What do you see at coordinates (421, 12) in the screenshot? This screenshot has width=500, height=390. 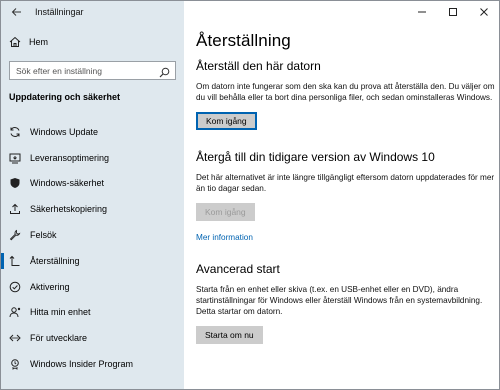 I see `minimize-icon` at bounding box center [421, 12].